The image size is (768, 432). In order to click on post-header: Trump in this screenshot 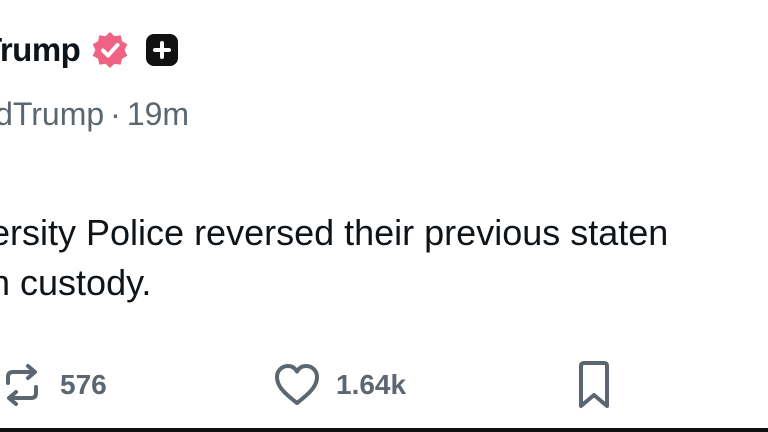, I will do `click(90, 50)`.